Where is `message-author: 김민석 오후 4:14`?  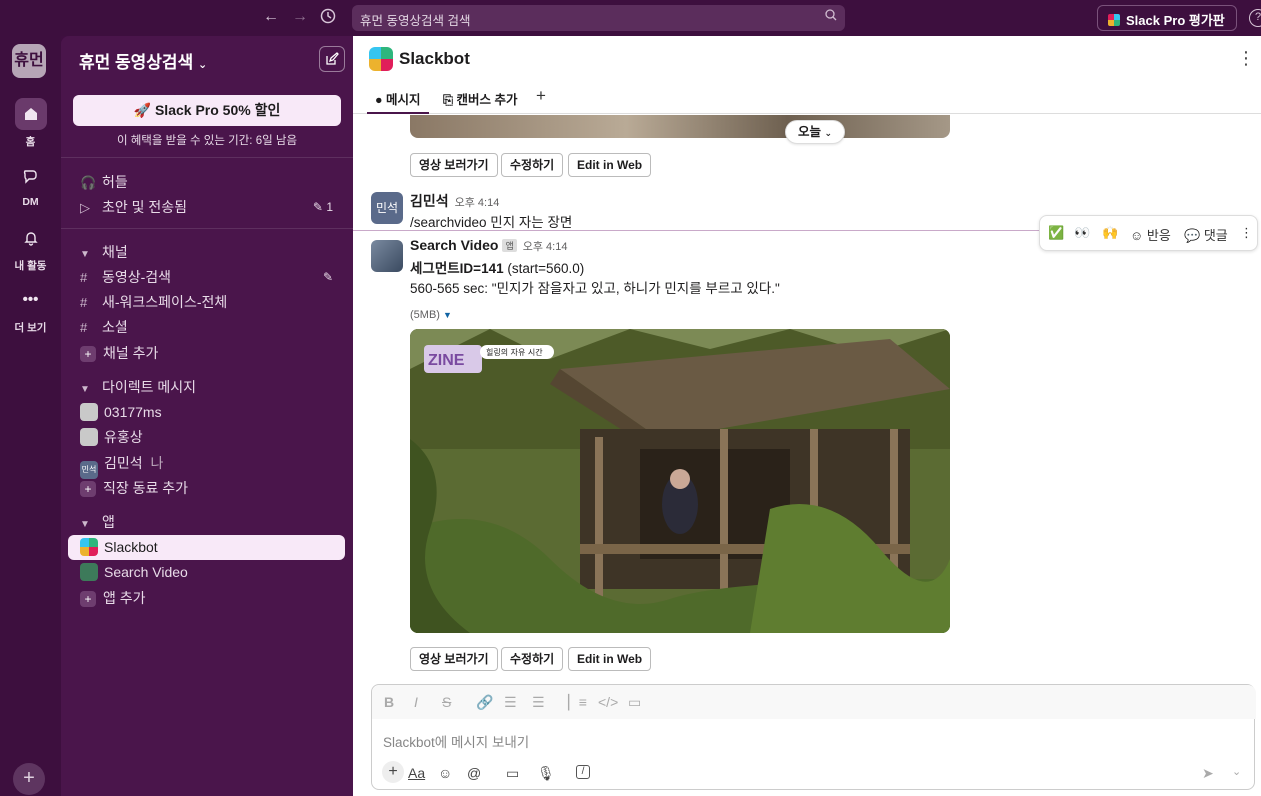 message-author: 김민석 오후 4:14 is located at coordinates (454, 201).